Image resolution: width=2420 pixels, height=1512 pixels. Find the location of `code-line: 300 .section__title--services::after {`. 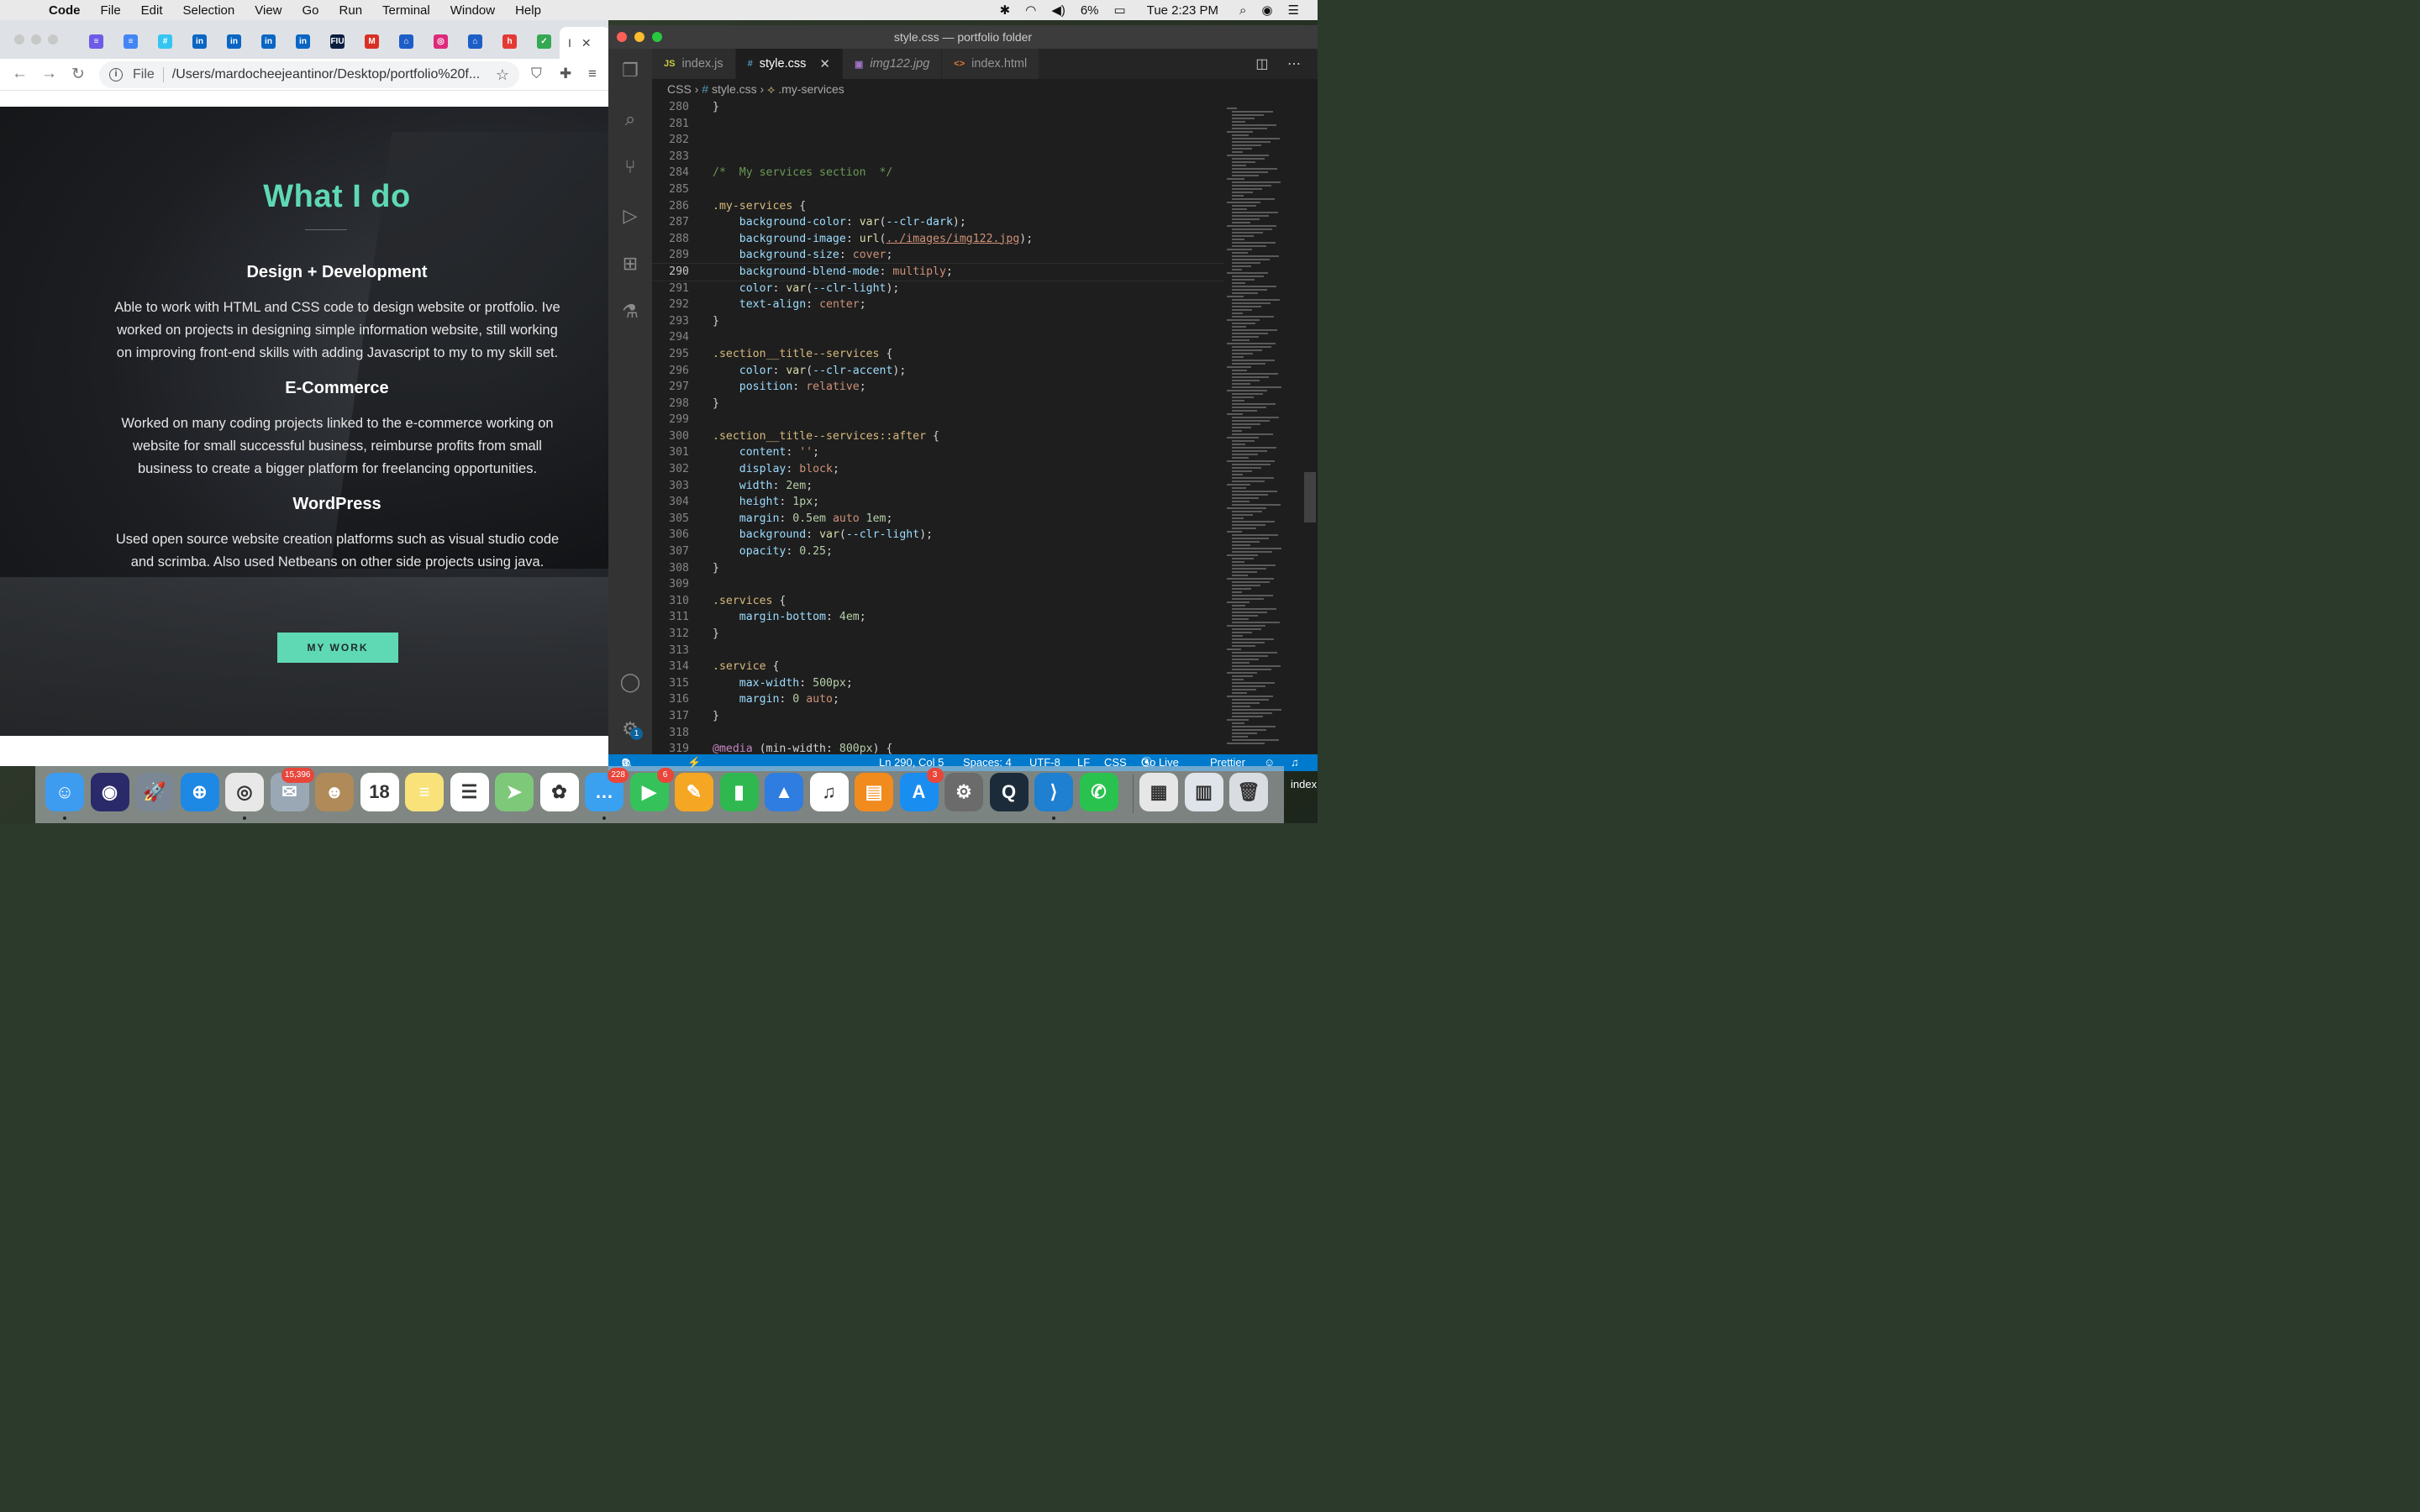

code-line: 300 .section__title--services::after { is located at coordinates (937, 436).